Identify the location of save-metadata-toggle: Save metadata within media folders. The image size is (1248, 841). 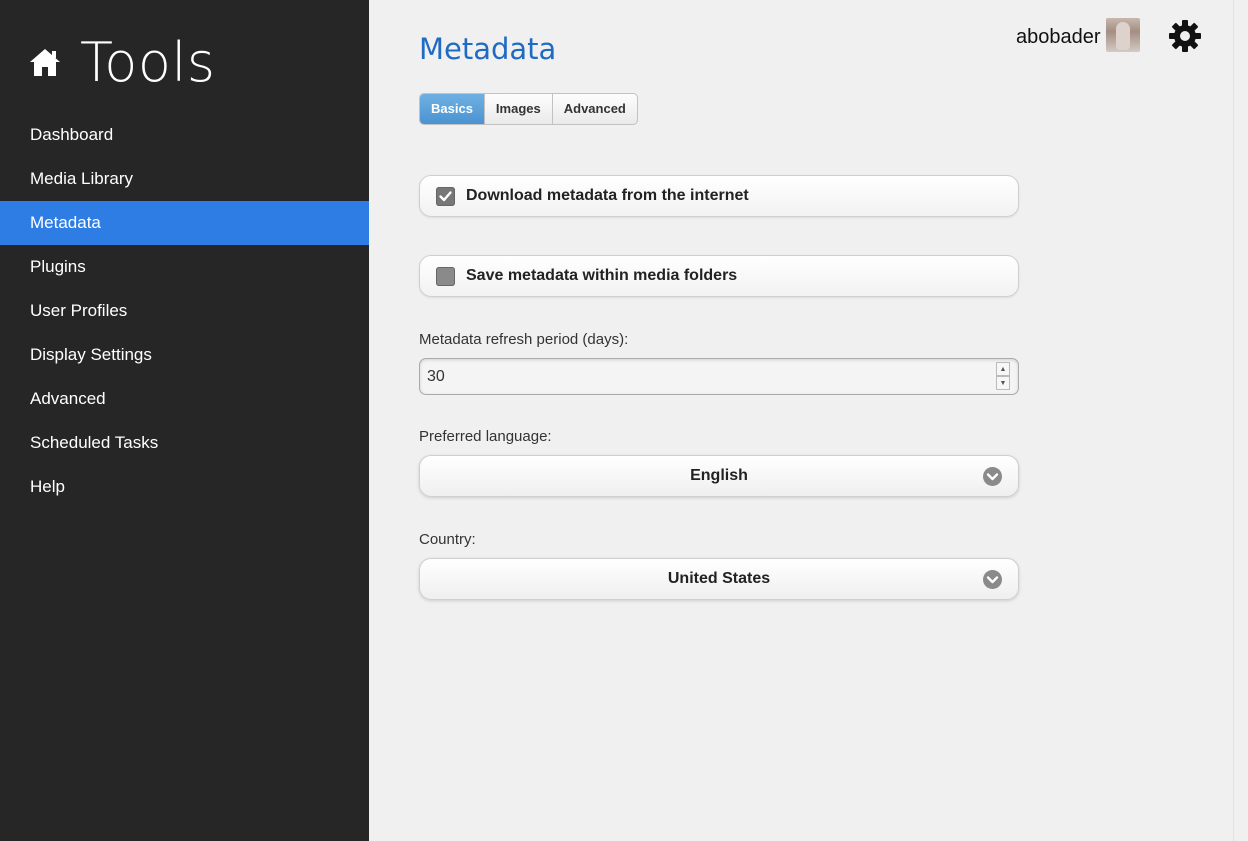
(719, 276).